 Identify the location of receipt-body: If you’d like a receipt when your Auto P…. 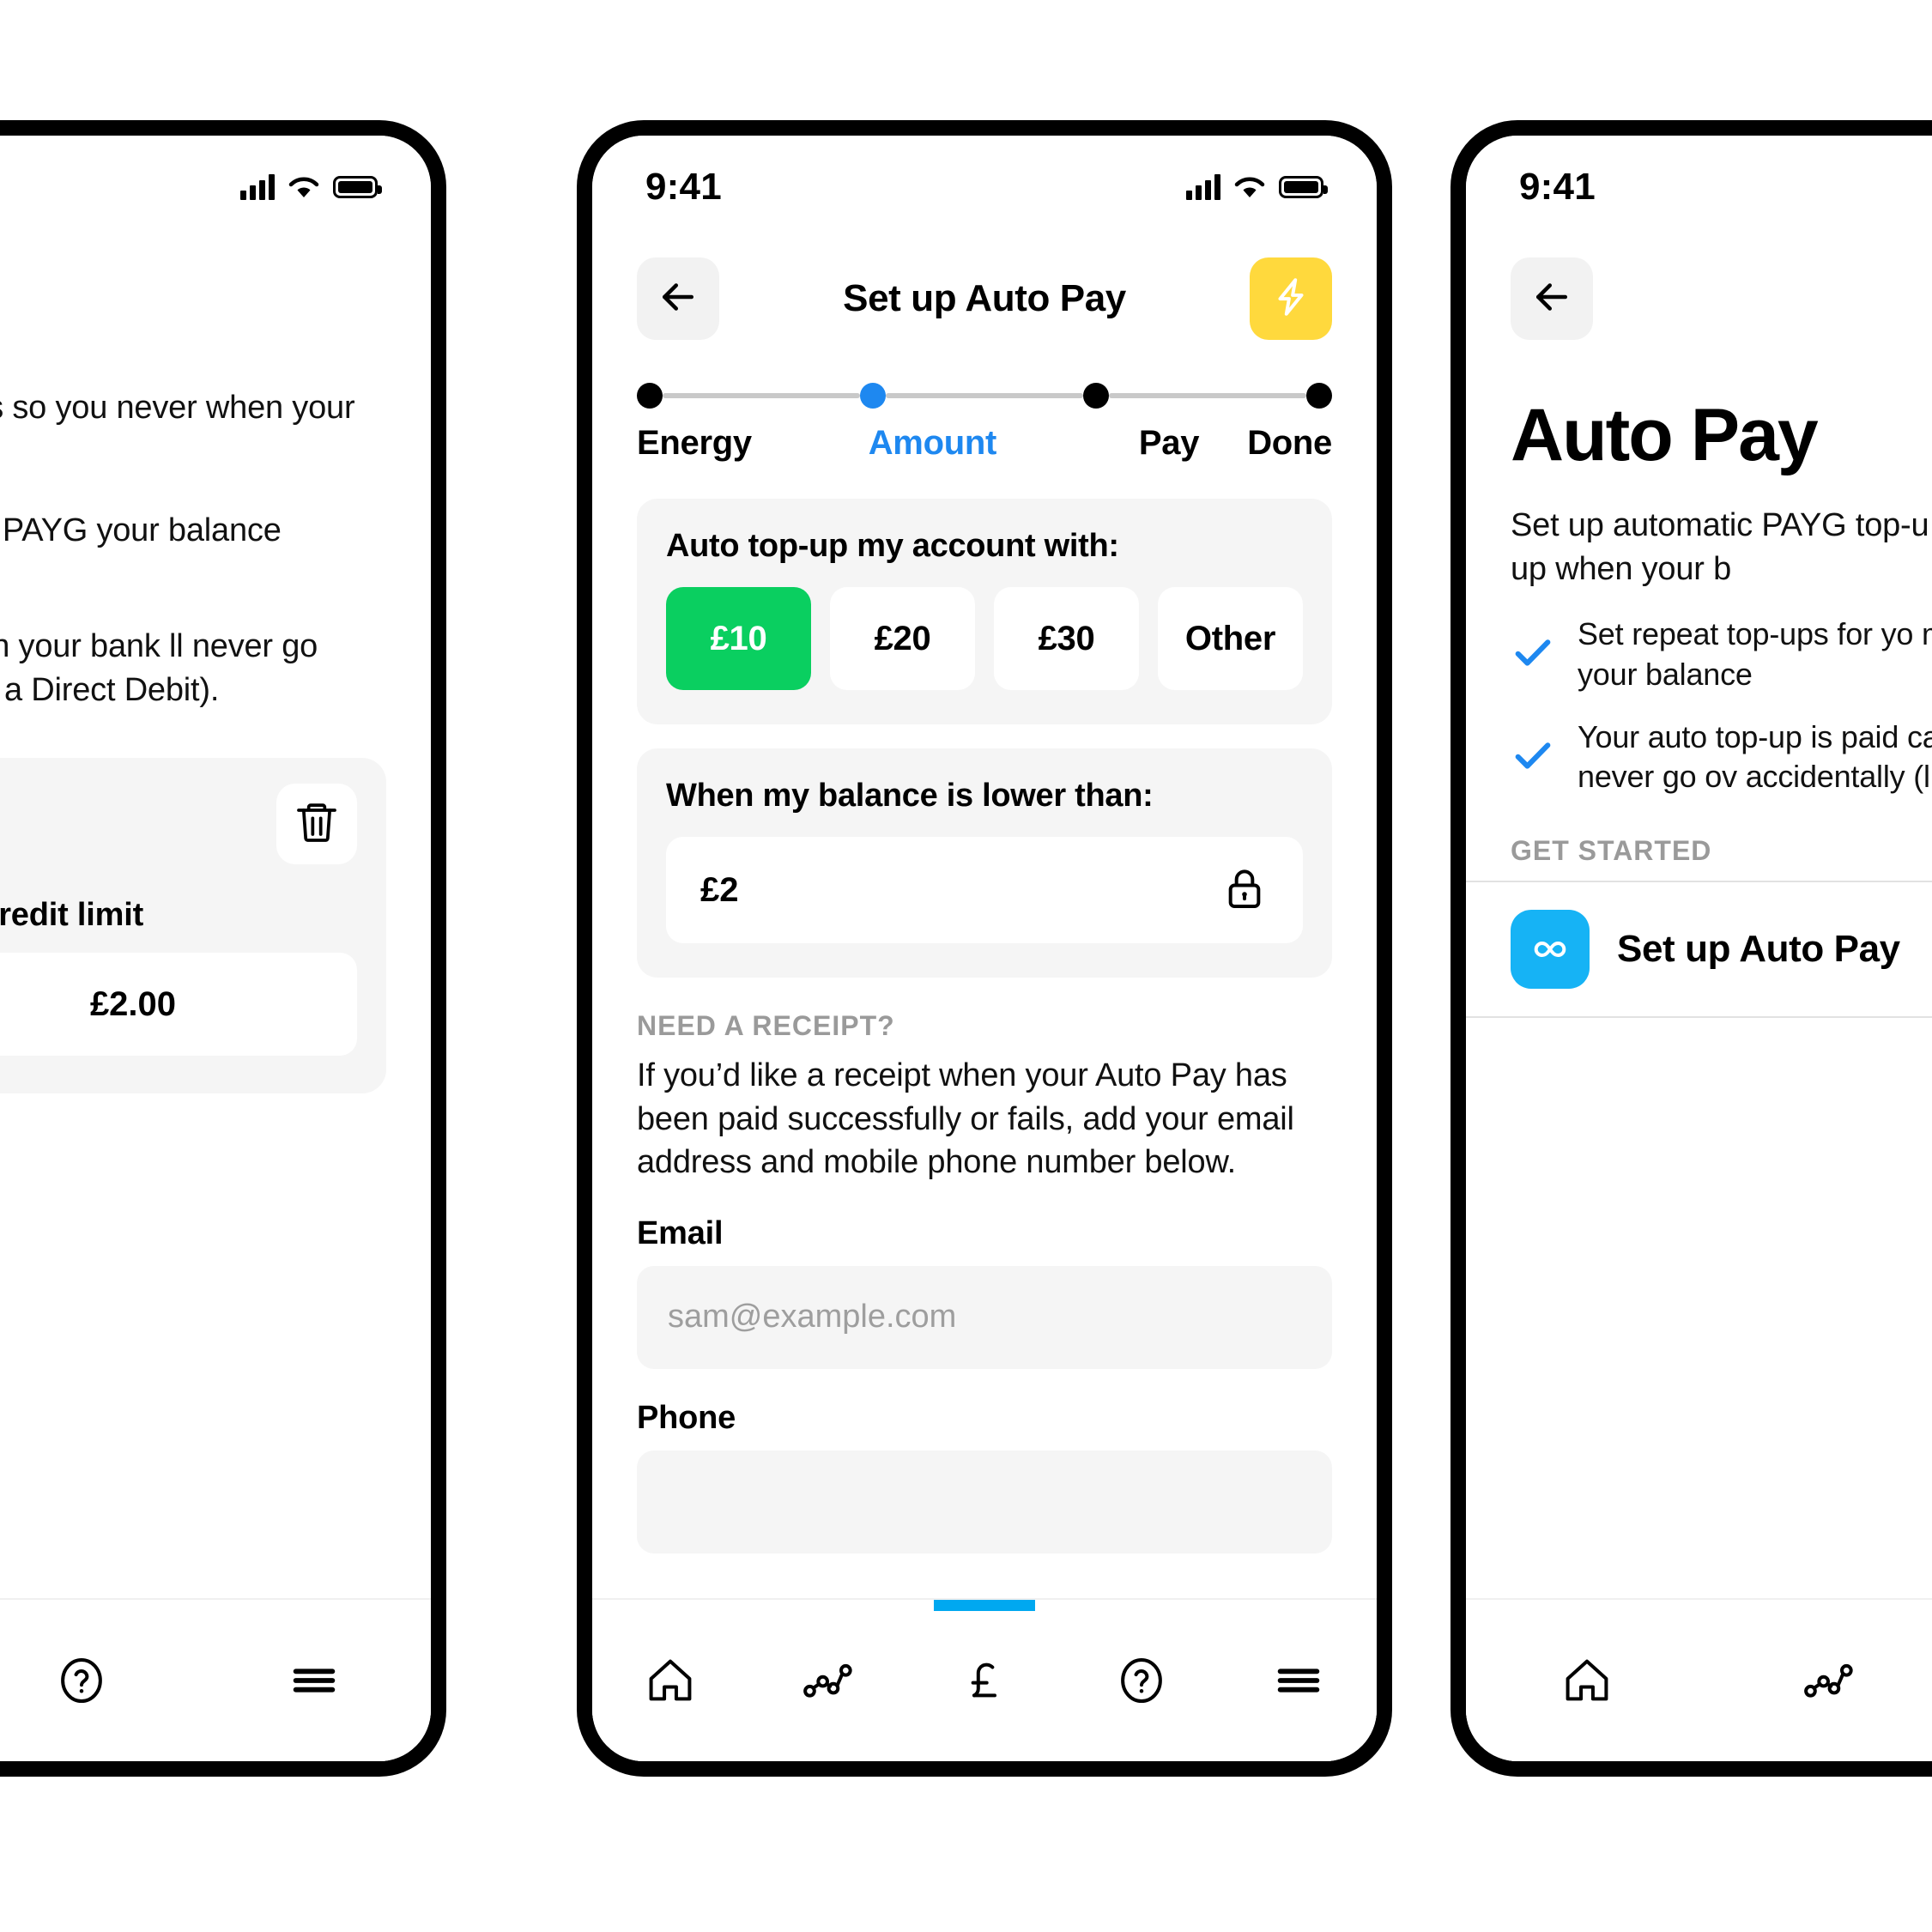
(965, 1119).